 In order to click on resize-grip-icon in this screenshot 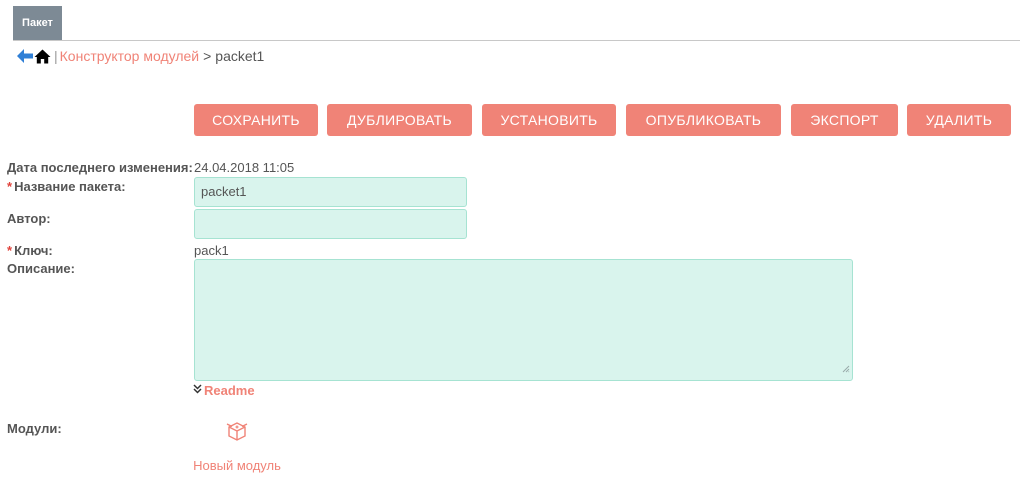, I will do `click(846, 369)`.